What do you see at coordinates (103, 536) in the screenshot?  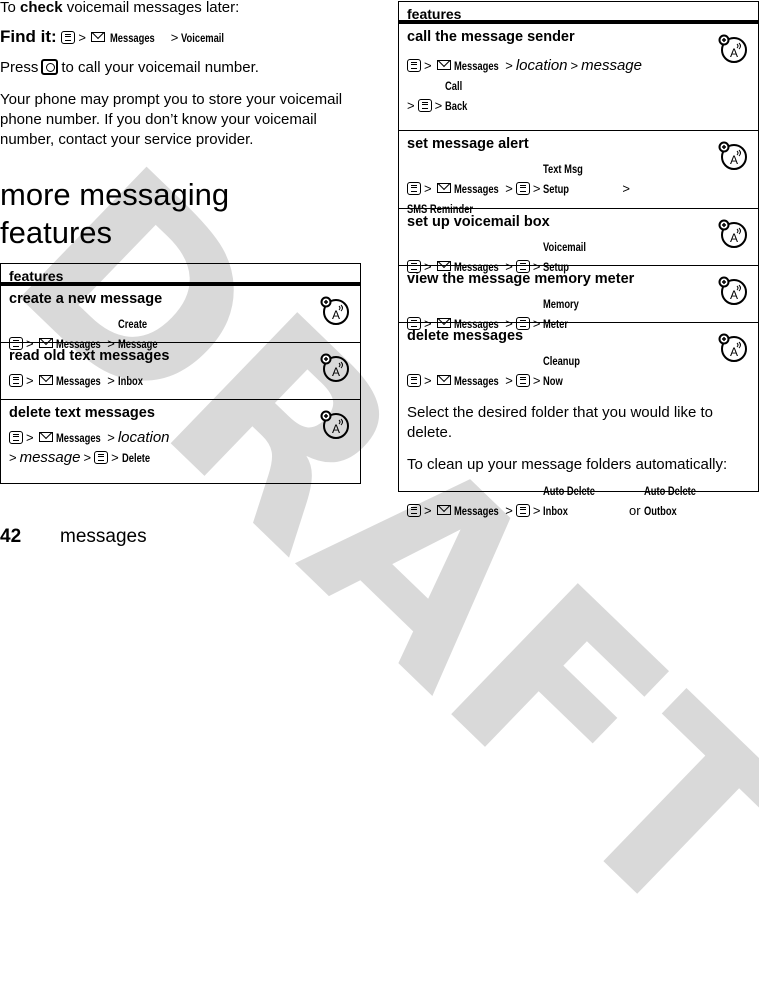 I see `page-section: messages` at bounding box center [103, 536].